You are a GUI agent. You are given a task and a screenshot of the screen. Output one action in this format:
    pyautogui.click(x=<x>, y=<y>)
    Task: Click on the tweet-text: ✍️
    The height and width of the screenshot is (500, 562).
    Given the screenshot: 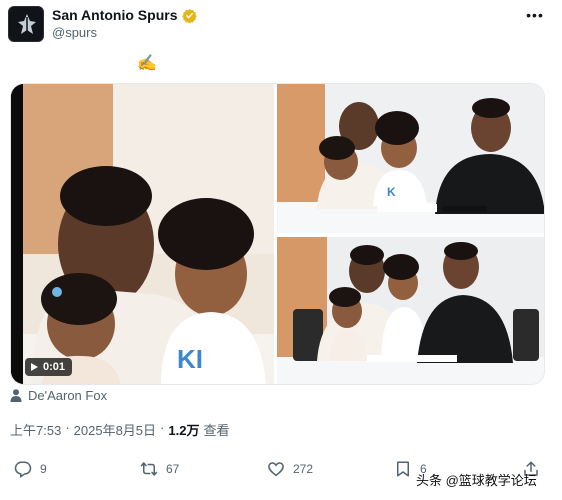 What is the action you would take?
    pyautogui.click(x=147, y=63)
    